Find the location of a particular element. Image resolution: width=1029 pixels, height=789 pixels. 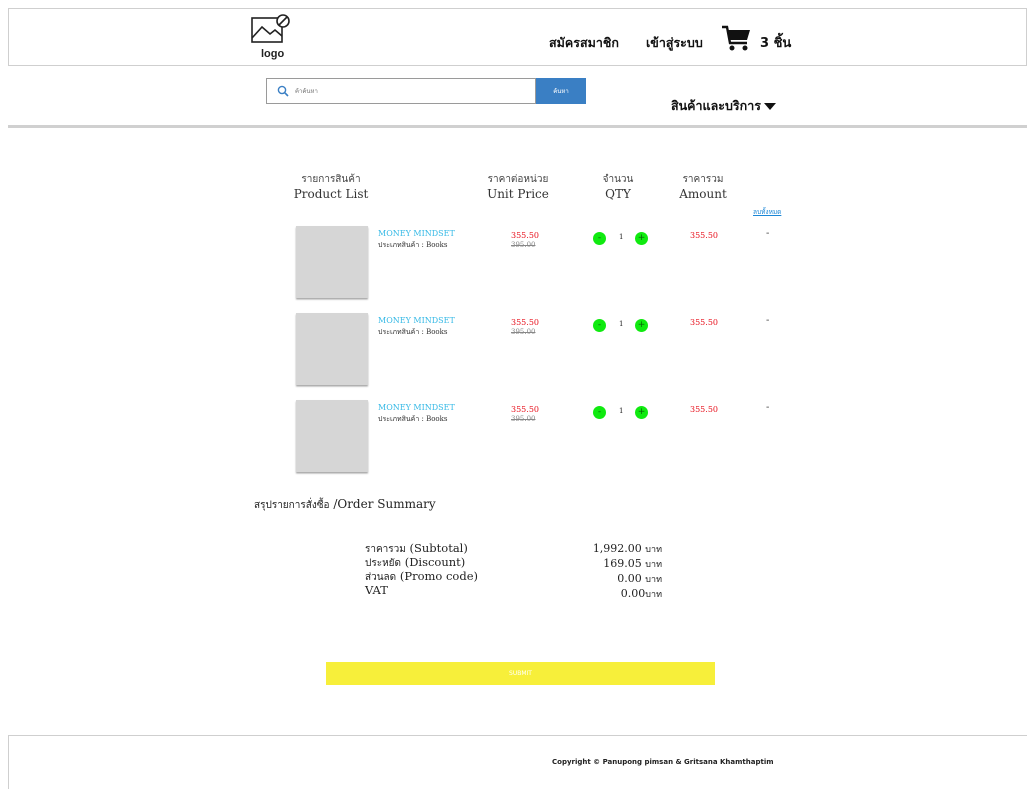

login-link: เข้าสู่ระบบ is located at coordinates (674, 43).